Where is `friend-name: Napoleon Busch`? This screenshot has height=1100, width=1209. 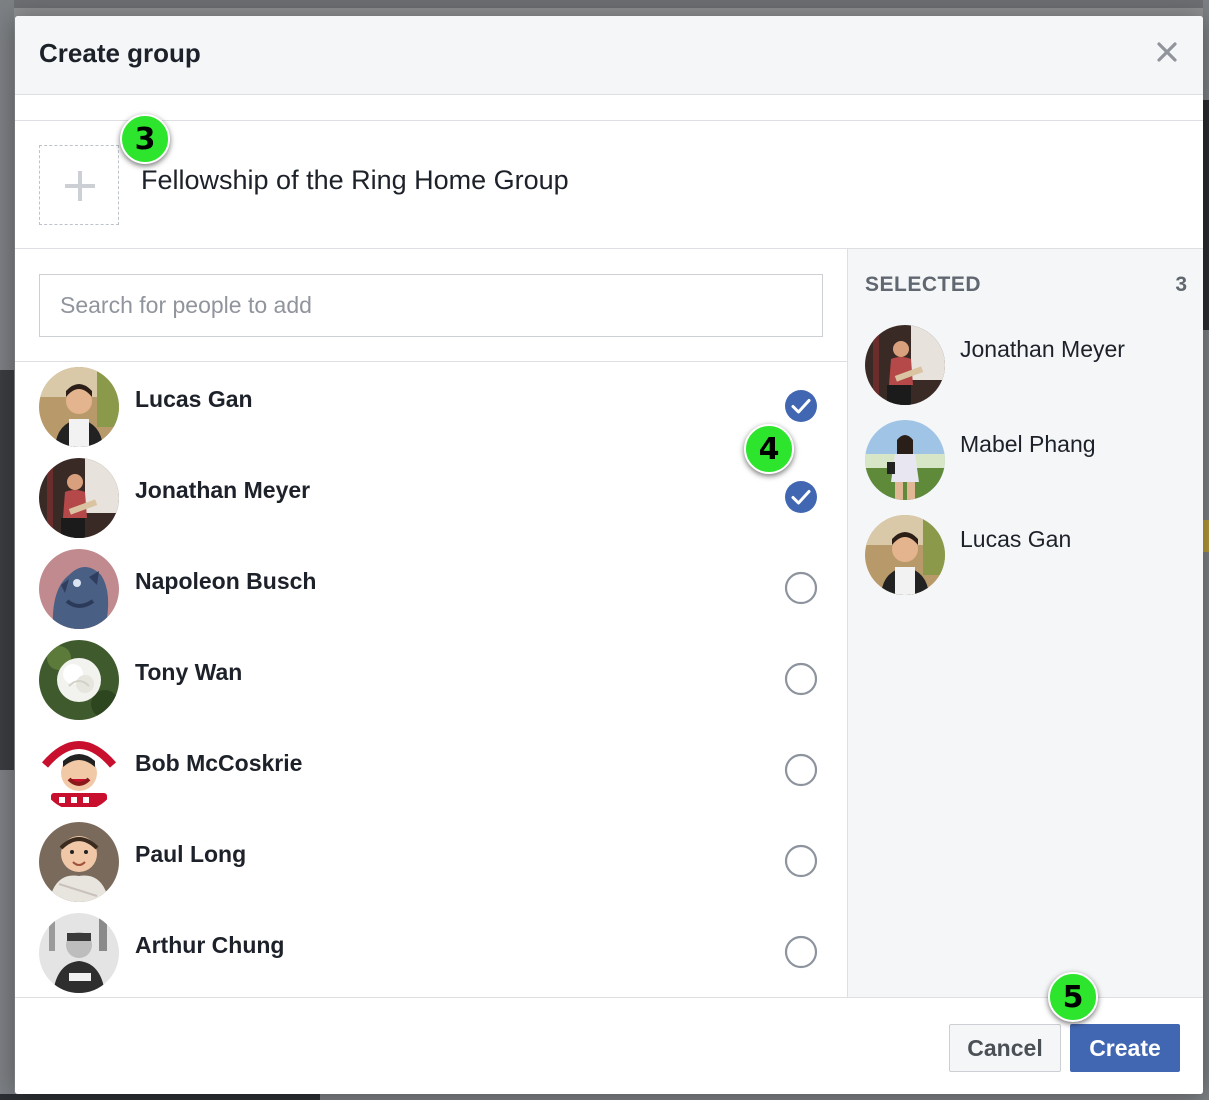 friend-name: Napoleon Busch is located at coordinates (226, 581).